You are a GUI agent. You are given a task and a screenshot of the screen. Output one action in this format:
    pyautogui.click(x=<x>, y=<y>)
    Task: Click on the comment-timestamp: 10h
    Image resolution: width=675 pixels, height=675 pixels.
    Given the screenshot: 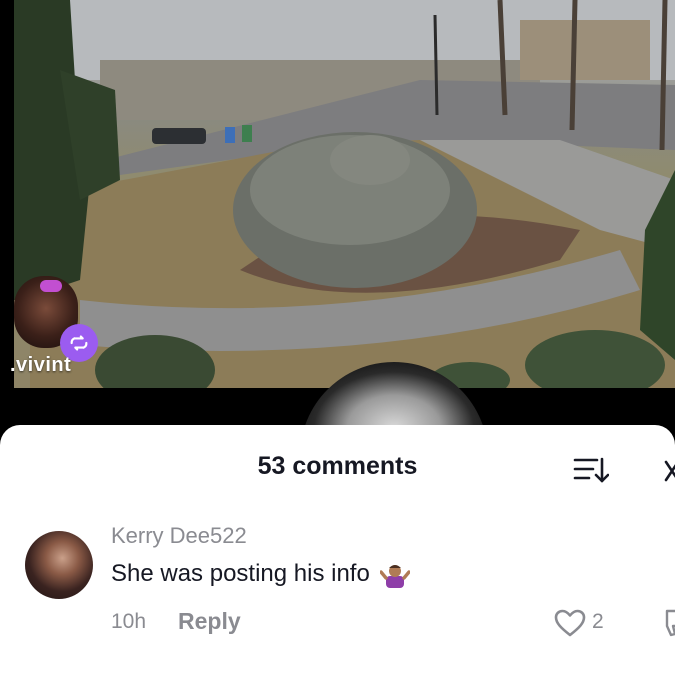 What is the action you would take?
    pyautogui.click(x=129, y=621)
    